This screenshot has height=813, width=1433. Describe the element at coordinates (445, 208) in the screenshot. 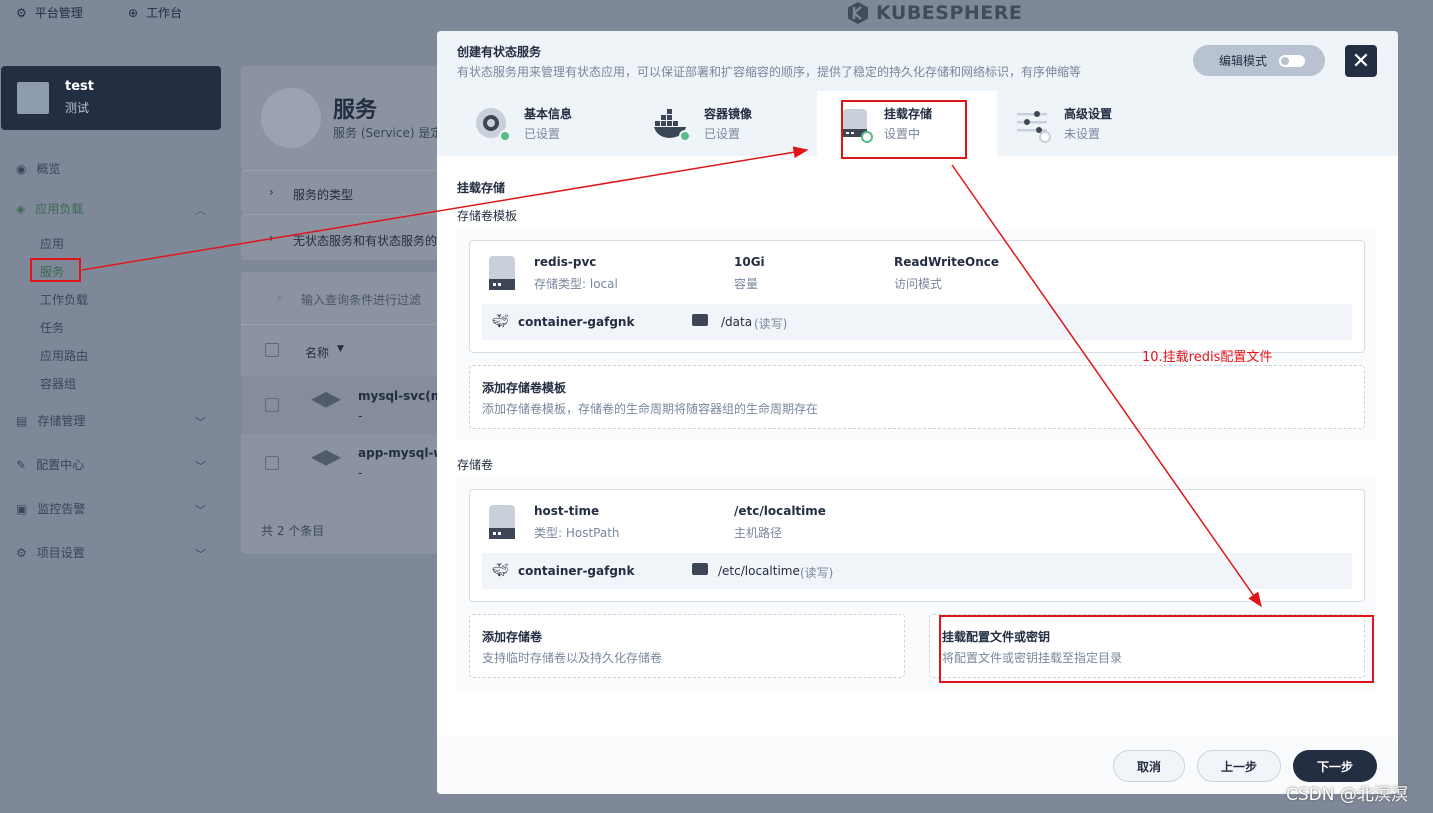

I see `arrow-to-mount-tab` at that location.